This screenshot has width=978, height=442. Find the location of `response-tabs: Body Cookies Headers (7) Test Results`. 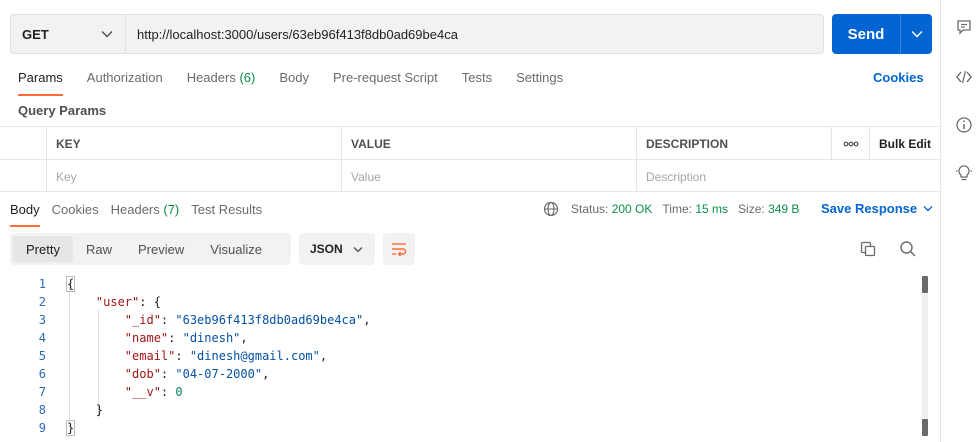

response-tabs: Body Cookies Headers (7) Test Results is located at coordinates (142, 211).